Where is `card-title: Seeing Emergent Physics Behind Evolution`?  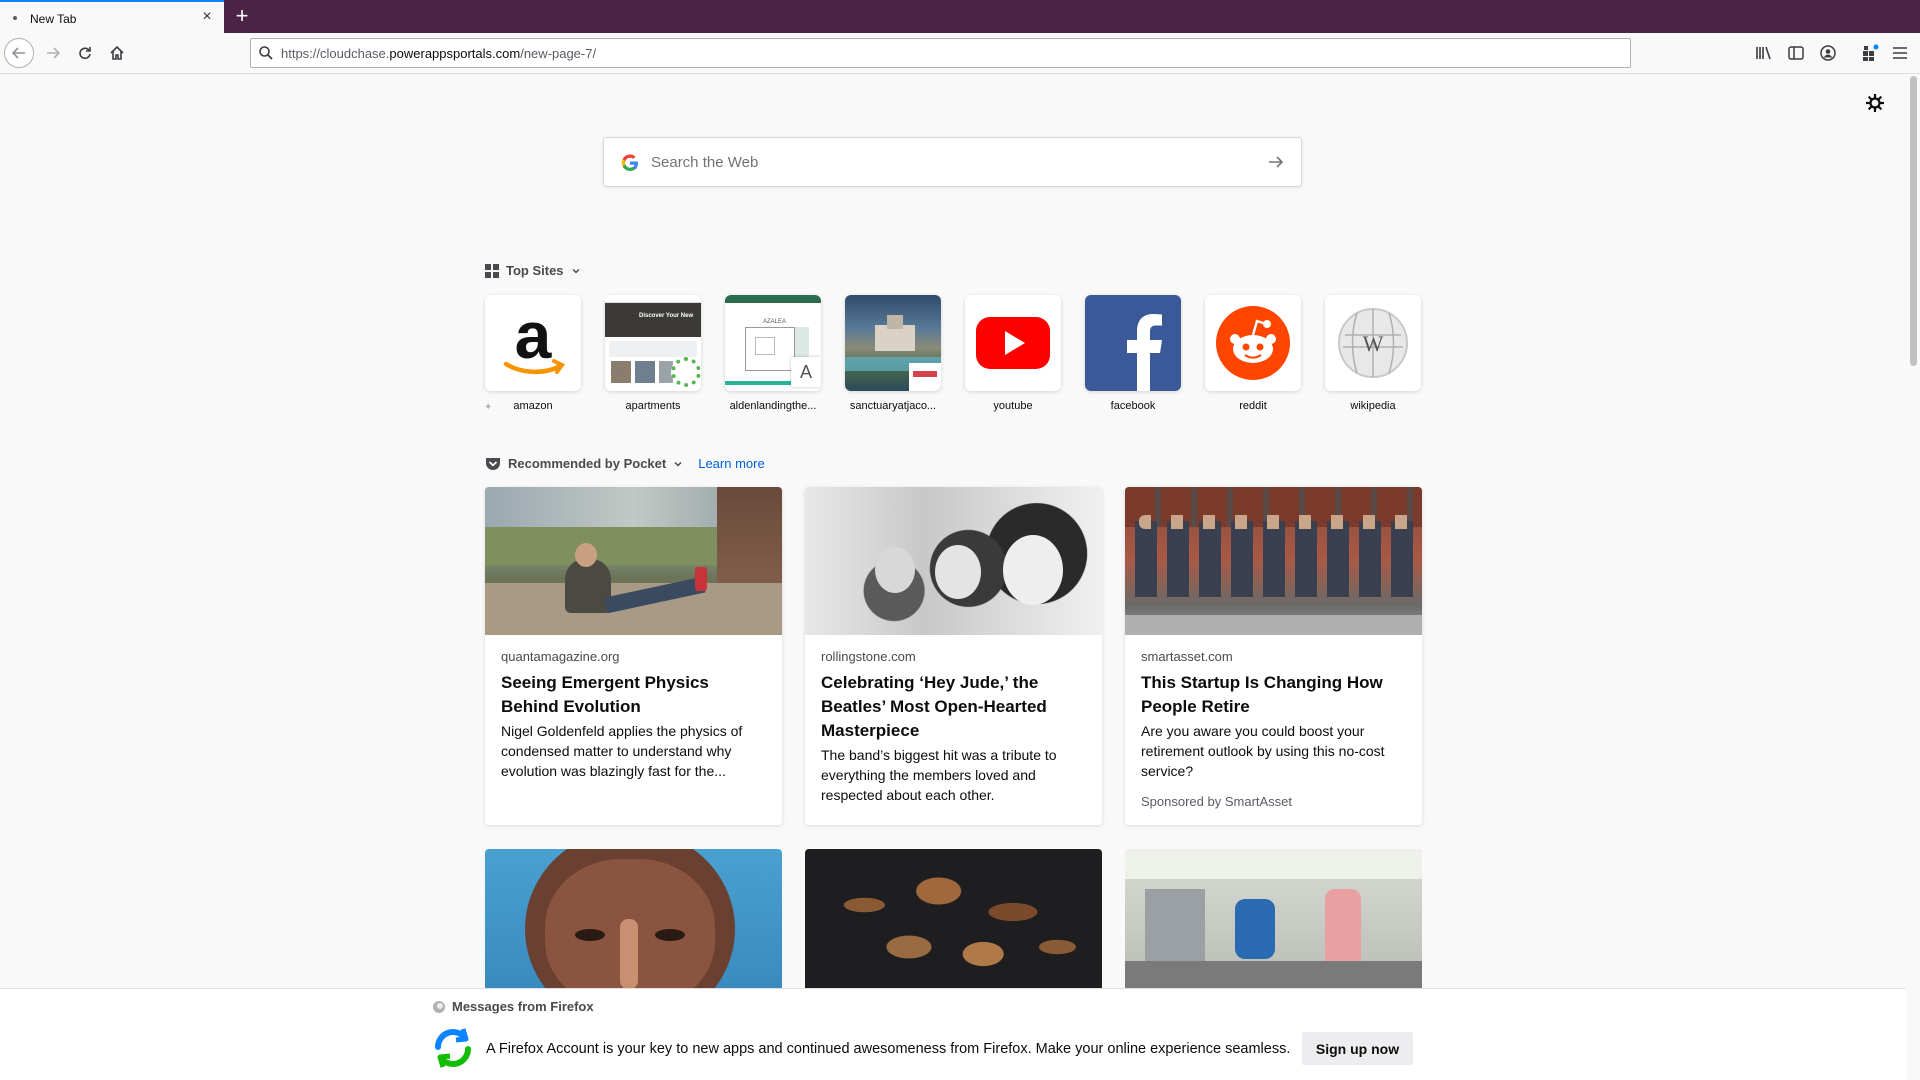
card-title: Seeing Emergent Physics Behind Evolution is located at coordinates (633, 695).